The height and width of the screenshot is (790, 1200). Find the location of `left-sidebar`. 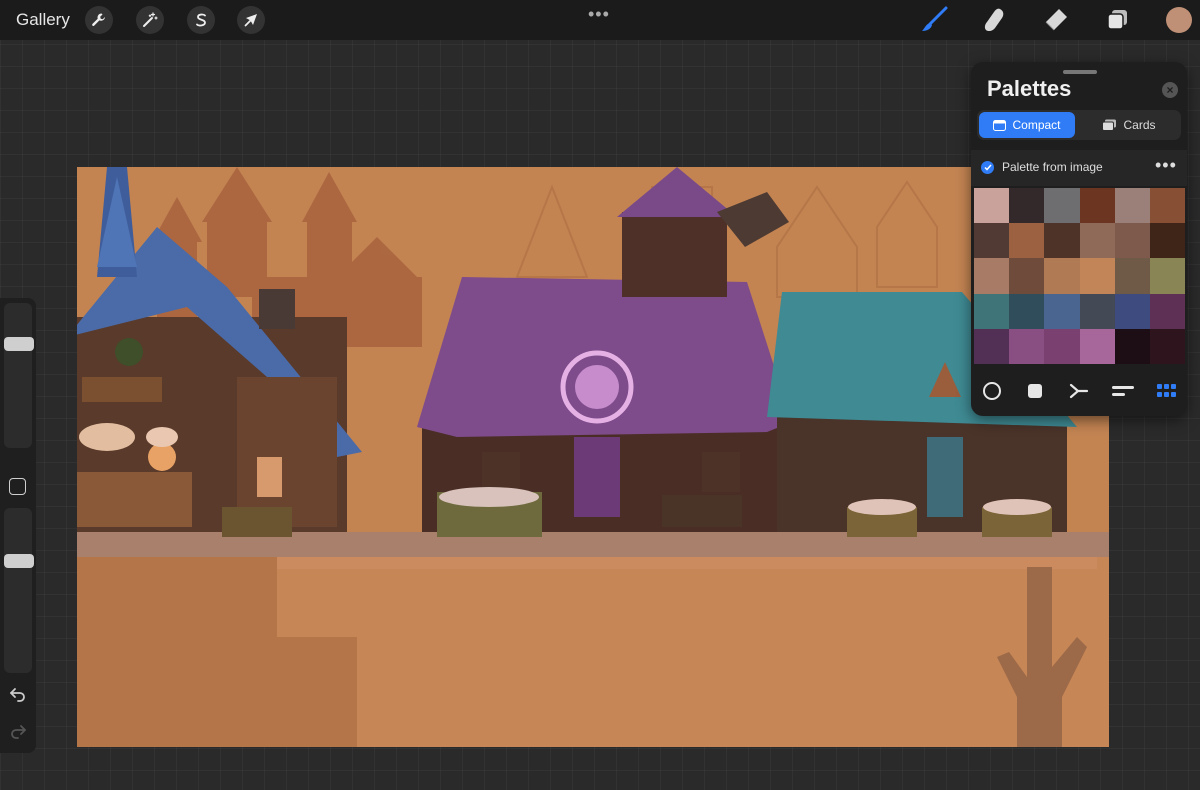

left-sidebar is located at coordinates (18, 525).